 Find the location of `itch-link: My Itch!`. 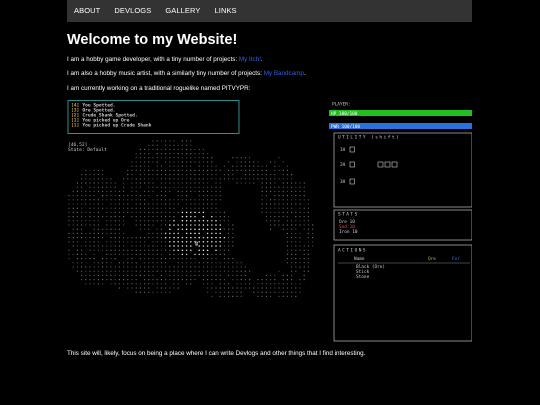

itch-link: My Itch! is located at coordinates (250, 59).